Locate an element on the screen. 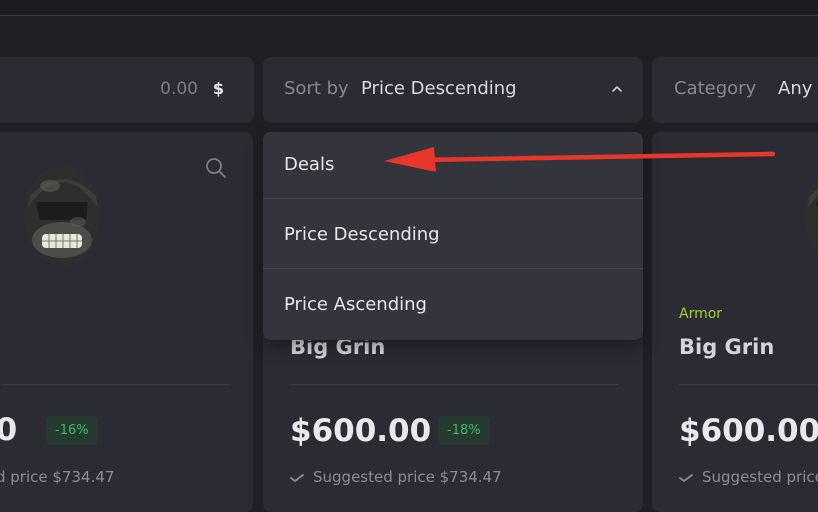  category-label: Category is located at coordinates (715, 88).